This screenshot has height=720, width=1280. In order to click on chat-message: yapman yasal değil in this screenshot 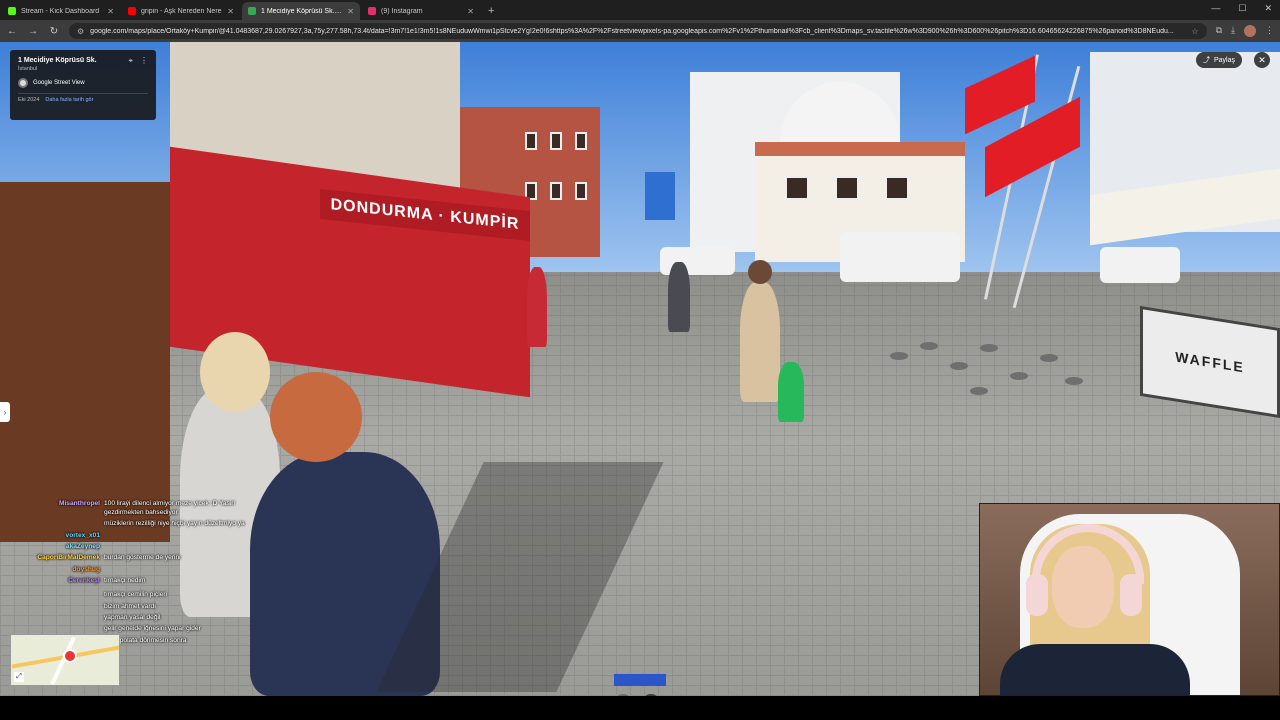, I will do `click(150, 618)`.